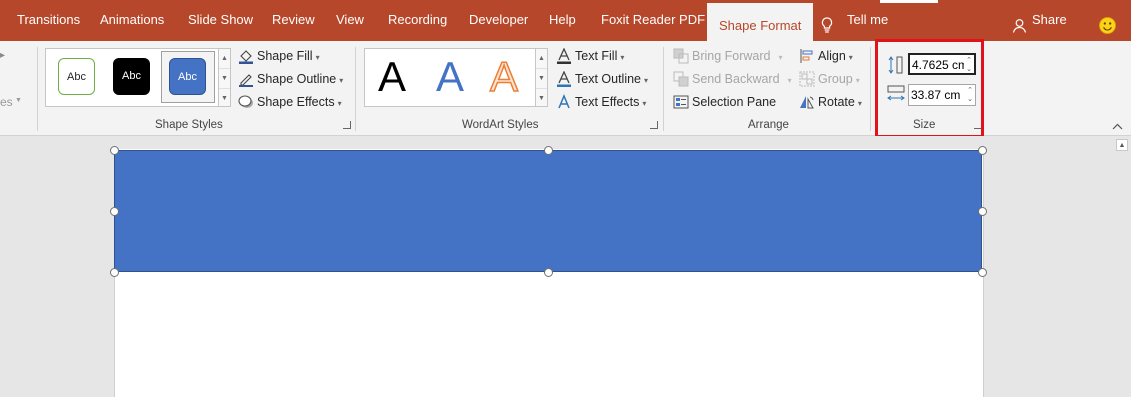  What do you see at coordinates (293, 19) in the screenshot?
I see `tab-review: Review` at bounding box center [293, 19].